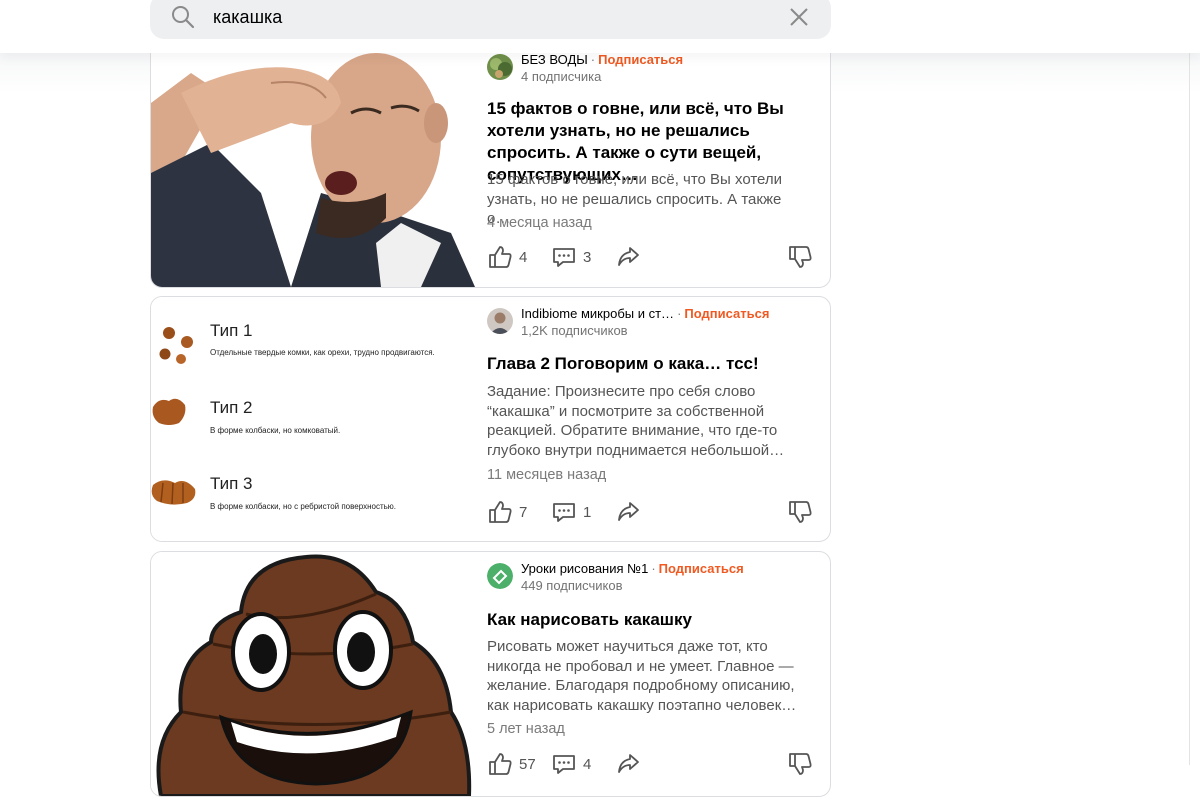 This screenshot has width=1200, height=797. I want to click on channel-meta: БЕЗ ВОДЫ · Подписаться 4 подписчика, so click(671, 68).